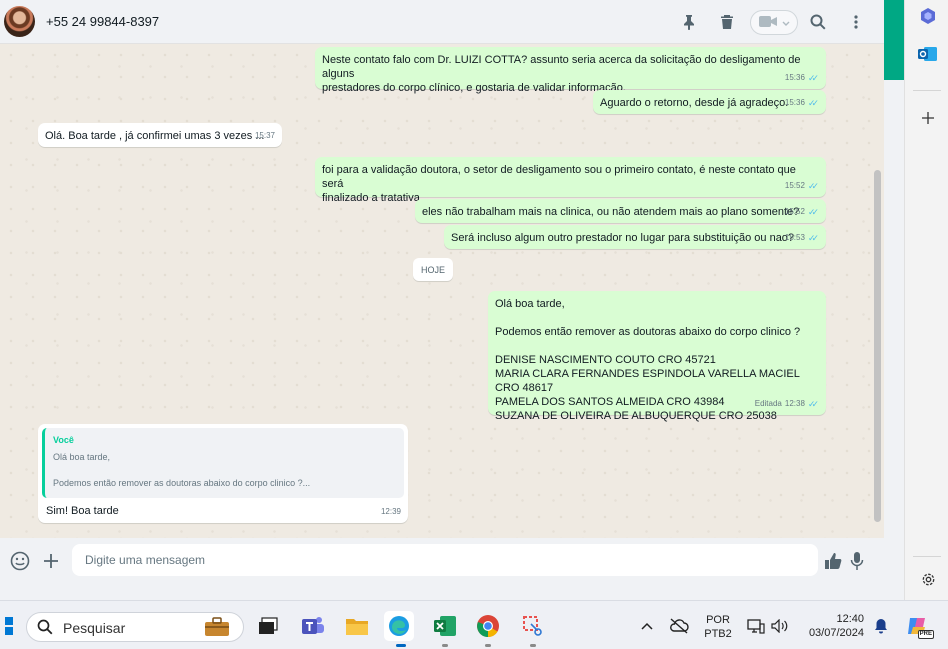  Describe the element at coordinates (689, 22) in the screenshot. I see `pin-icon` at that location.